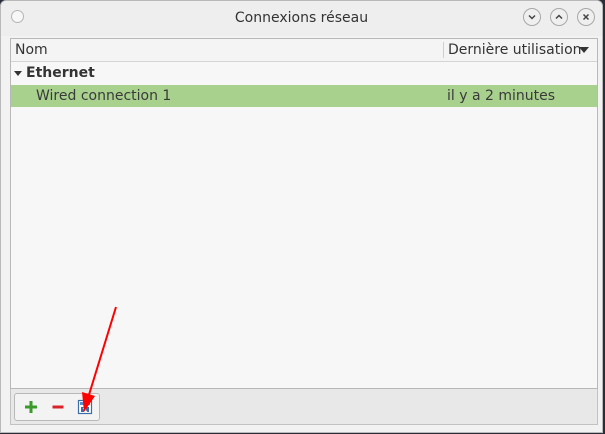 The width and height of the screenshot is (605, 434). Describe the element at coordinates (584, 50) in the screenshot. I see `sort-descending-icon` at that location.